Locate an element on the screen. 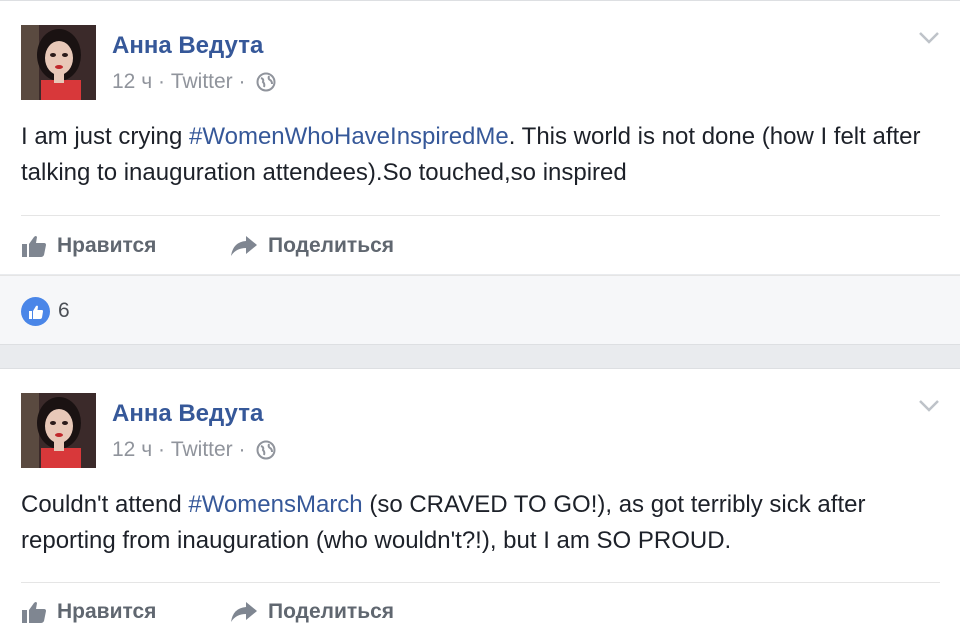 This screenshot has height=634, width=960. post-text-part: I am just crying is located at coordinates (105, 136).